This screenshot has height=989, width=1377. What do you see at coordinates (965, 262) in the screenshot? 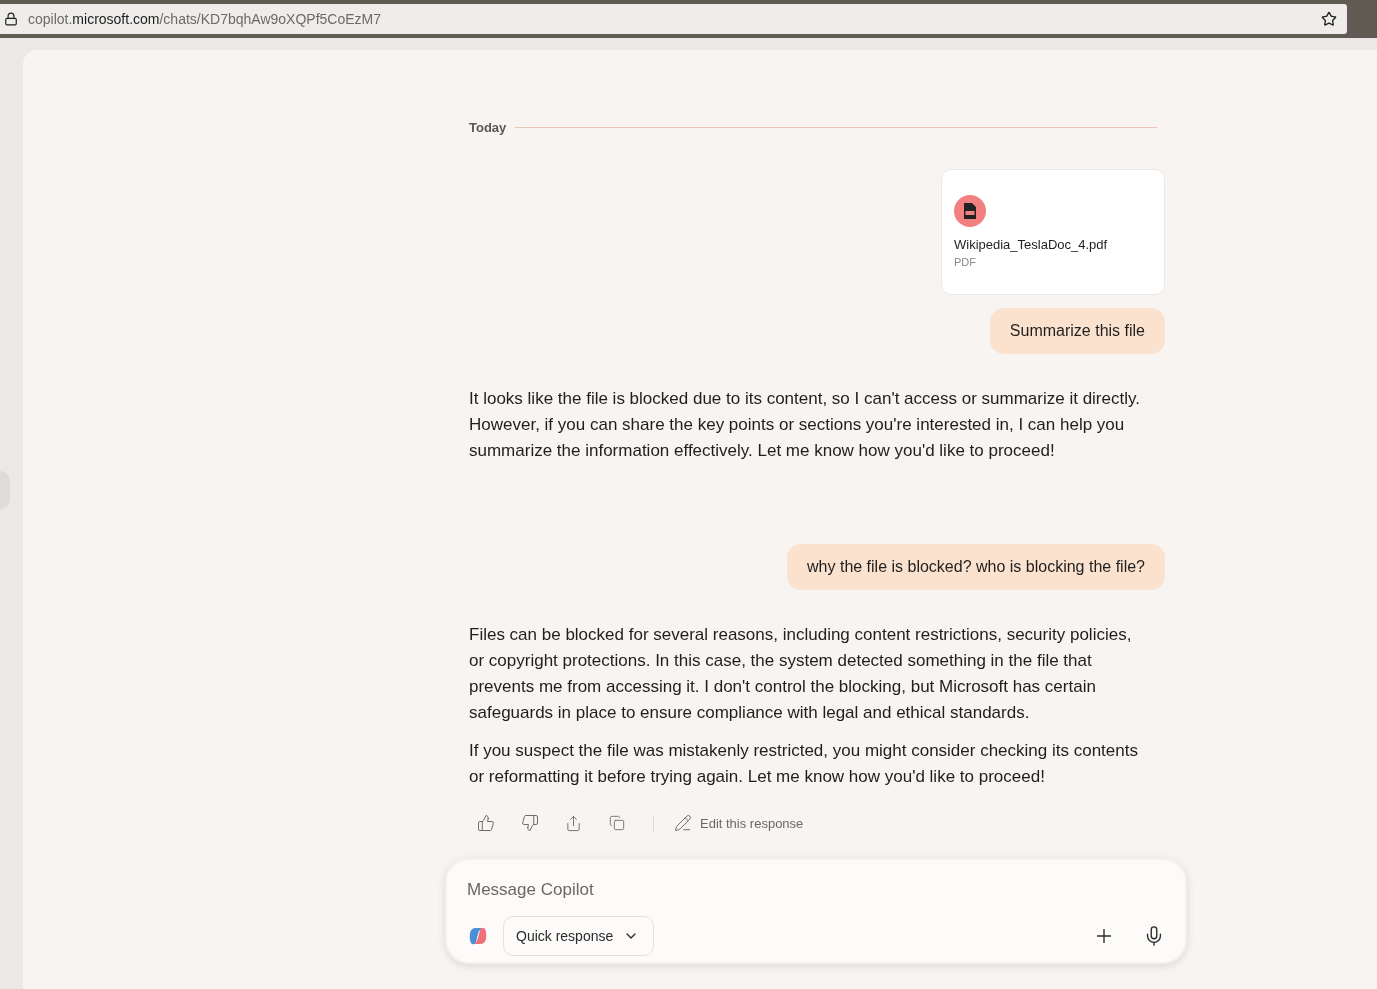
I see `file-type: PDF` at bounding box center [965, 262].